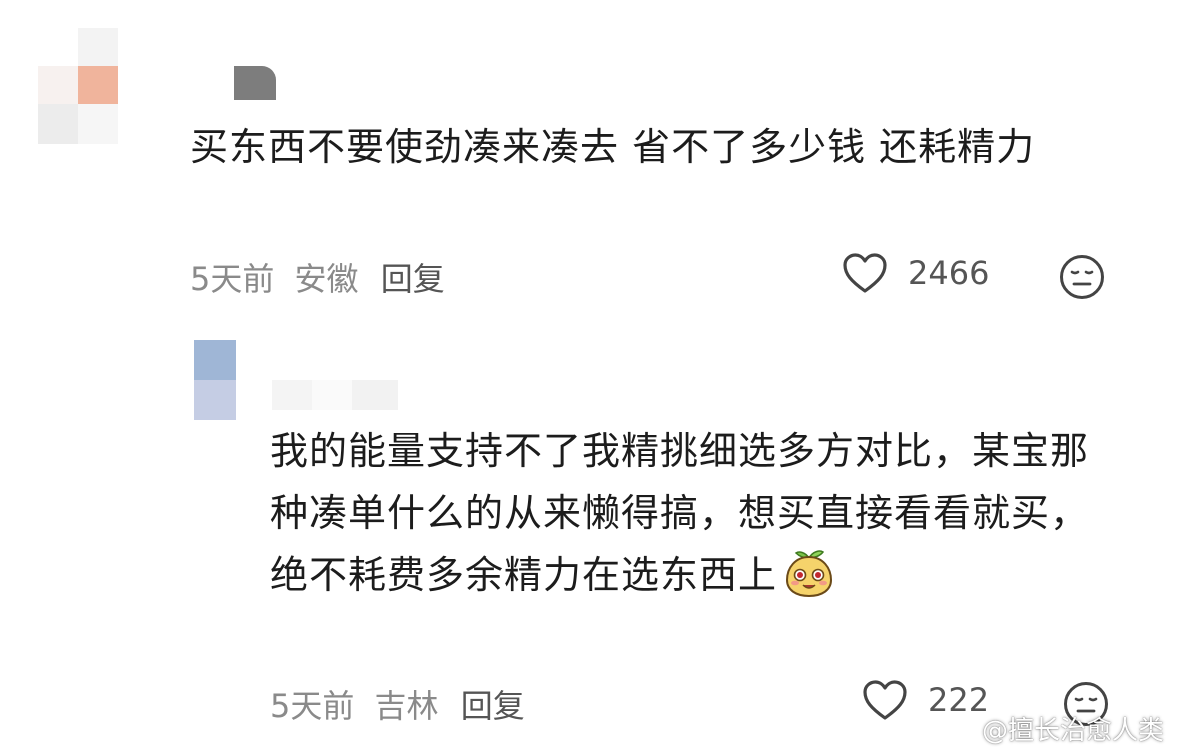  I want to click on comment-meta: 5天前 安徽 回复, so click(317, 277).